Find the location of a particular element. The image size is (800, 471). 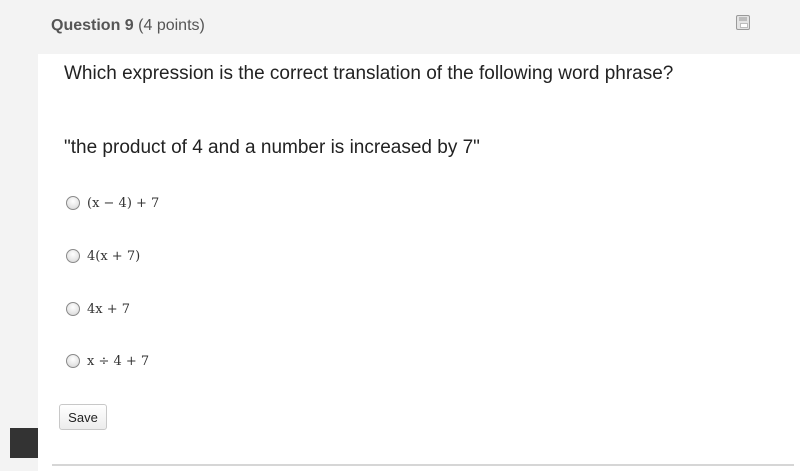

question-number: Question 9 is located at coordinates (92, 25).